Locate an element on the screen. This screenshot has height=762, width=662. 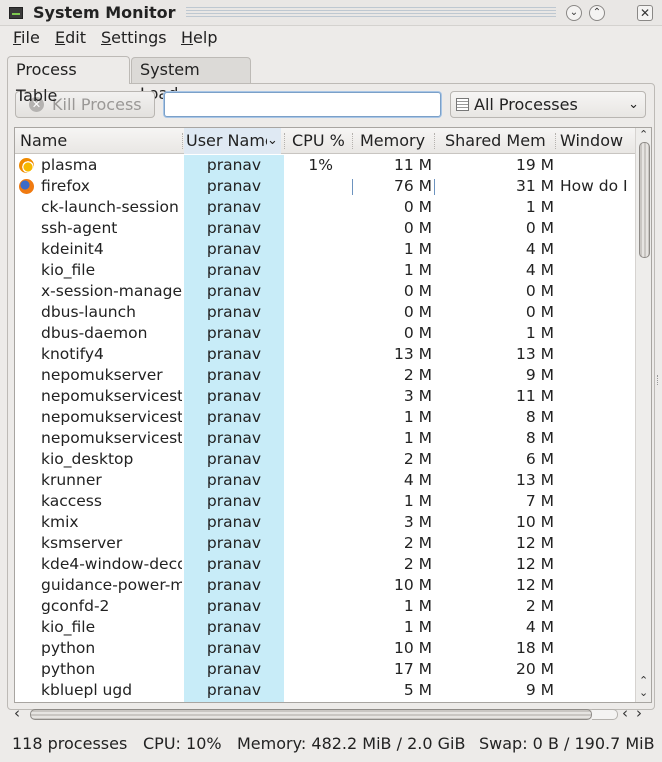
menu-file-mnemonic: F is located at coordinates (17, 37).